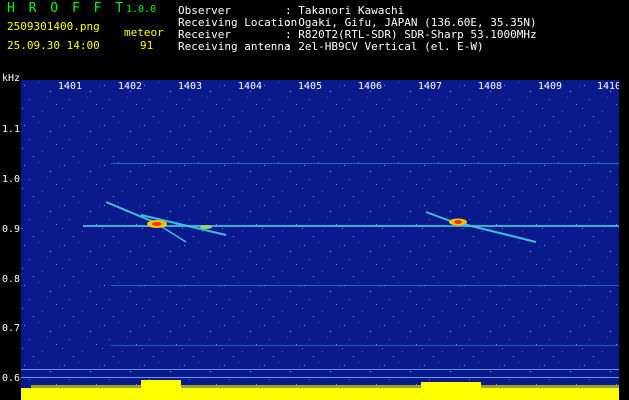 The width and height of the screenshot is (629, 400). Describe the element at coordinates (53, 26) in the screenshot. I see `file-name: 2509301400.png` at that location.